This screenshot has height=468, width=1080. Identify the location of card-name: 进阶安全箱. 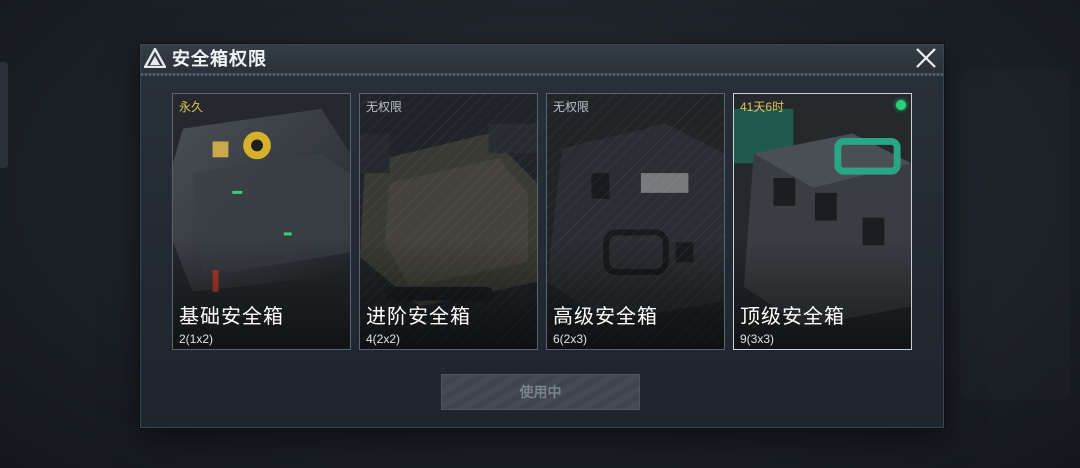
(418, 317).